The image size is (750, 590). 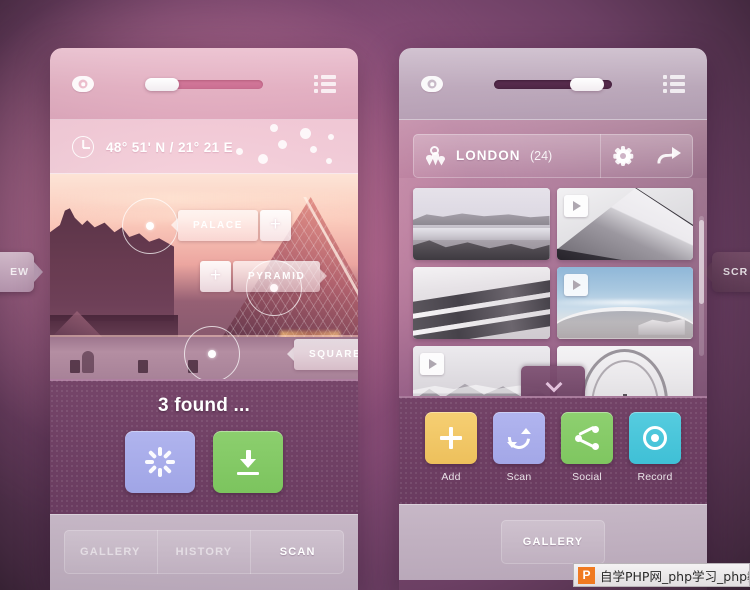 I want to click on ar-tag-label: PALACE, so click(x=214, y=225).